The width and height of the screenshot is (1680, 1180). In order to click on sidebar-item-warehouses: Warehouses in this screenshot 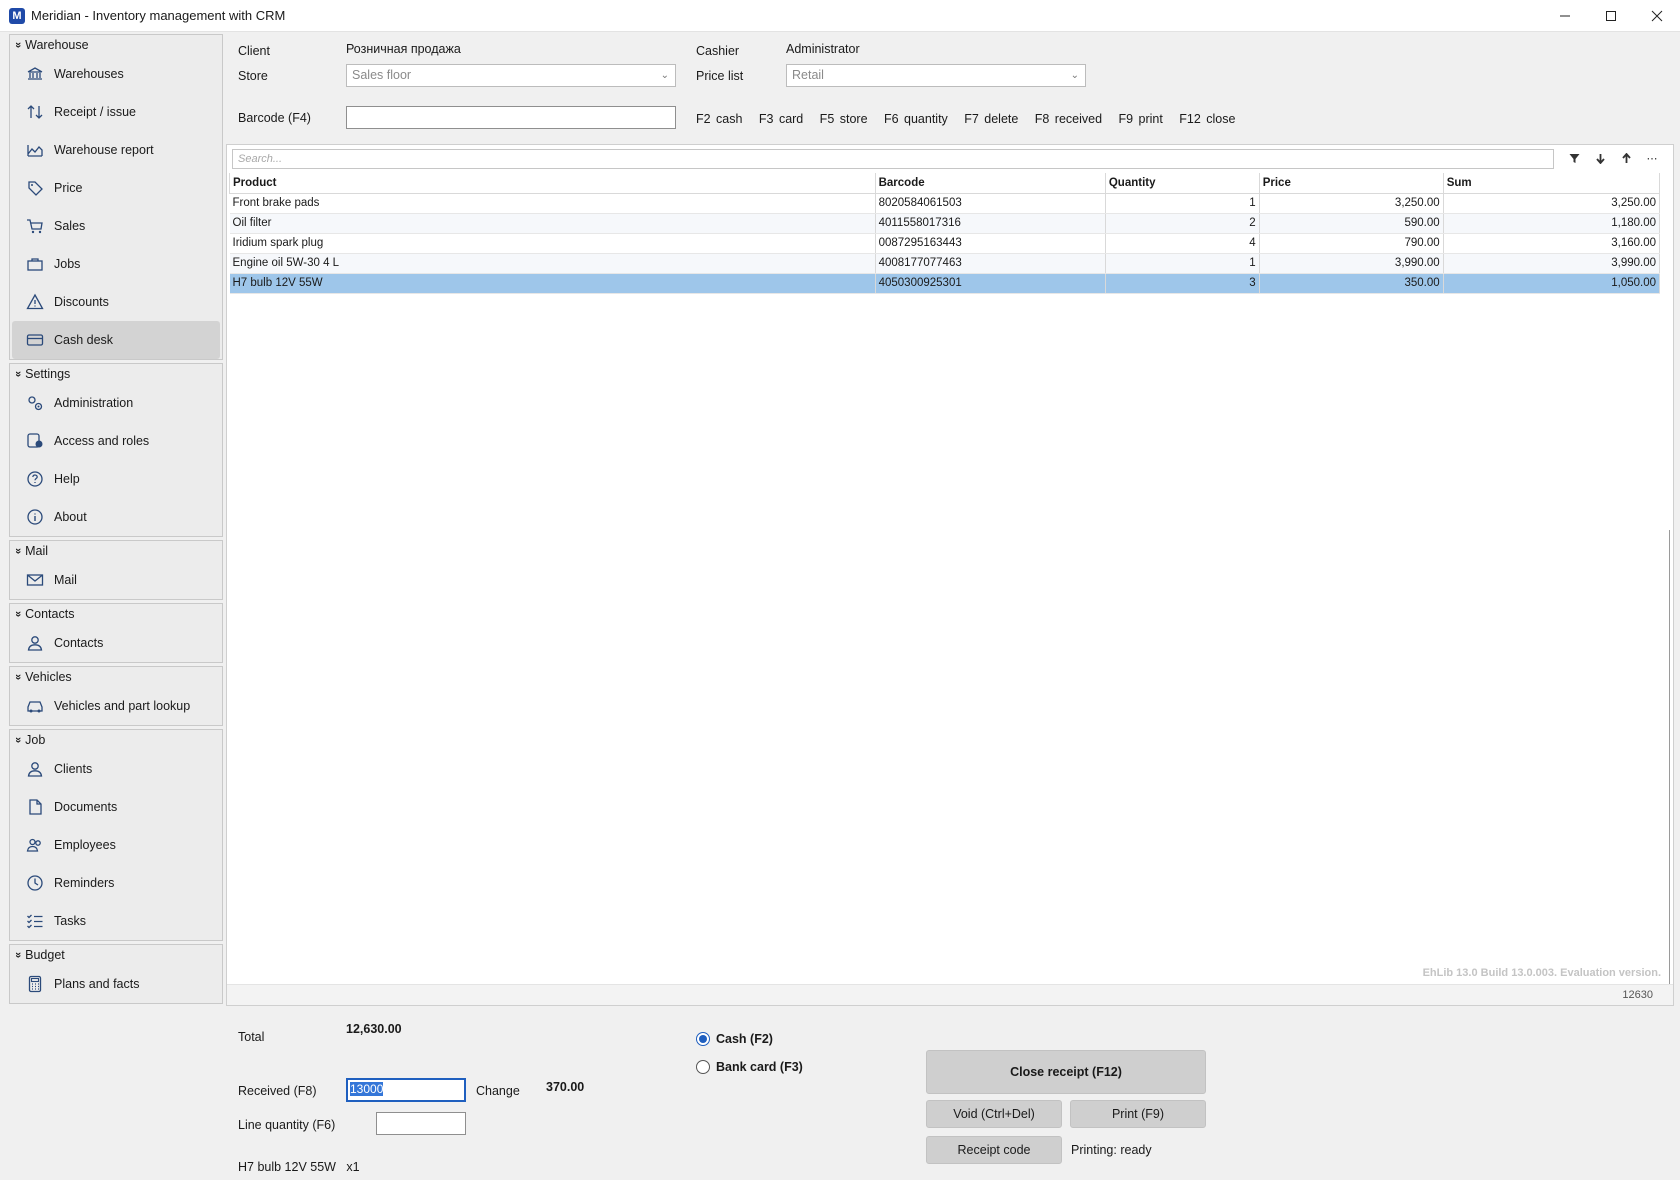, I will do `click(116, 74)`.